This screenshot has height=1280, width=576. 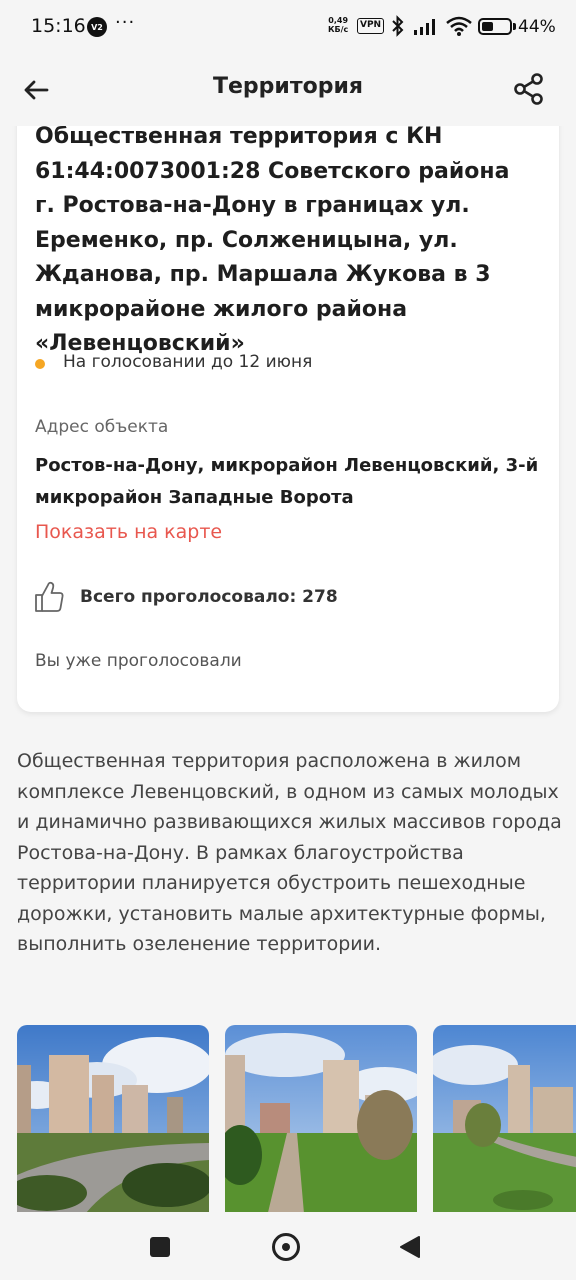 What do you see at coordinates (125, 22) in the screenshot?
I see `more-notifications-icon: ···` at bounding box center [125, 22].